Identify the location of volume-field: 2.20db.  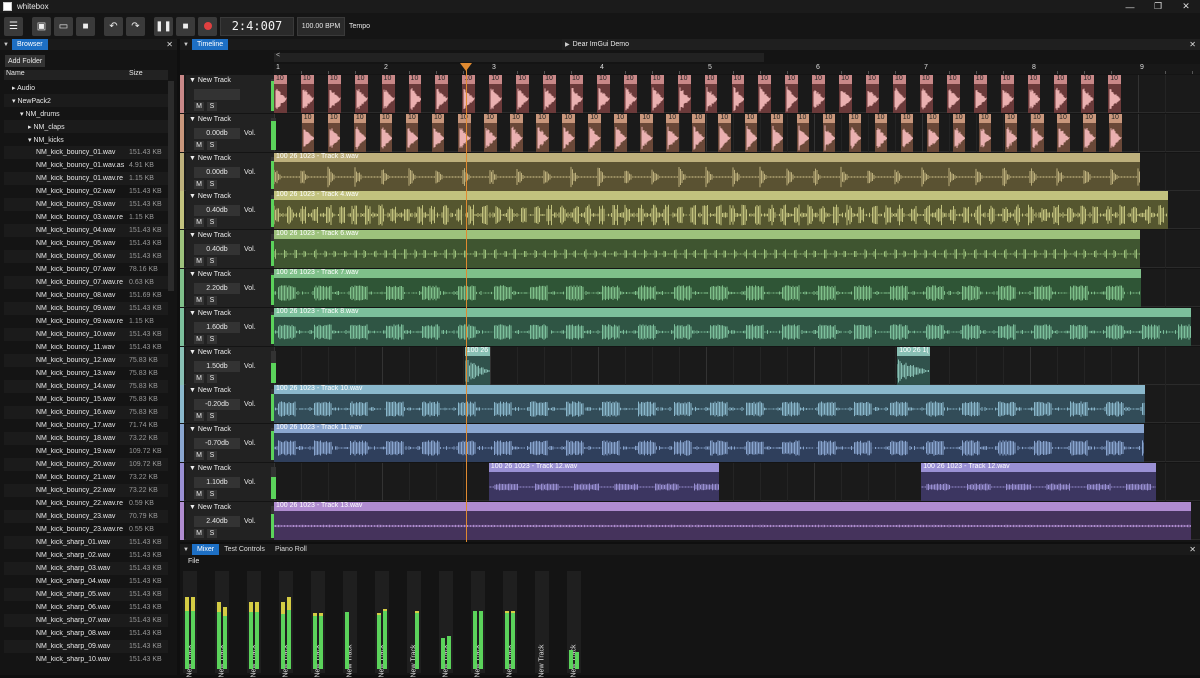
(217, 288).